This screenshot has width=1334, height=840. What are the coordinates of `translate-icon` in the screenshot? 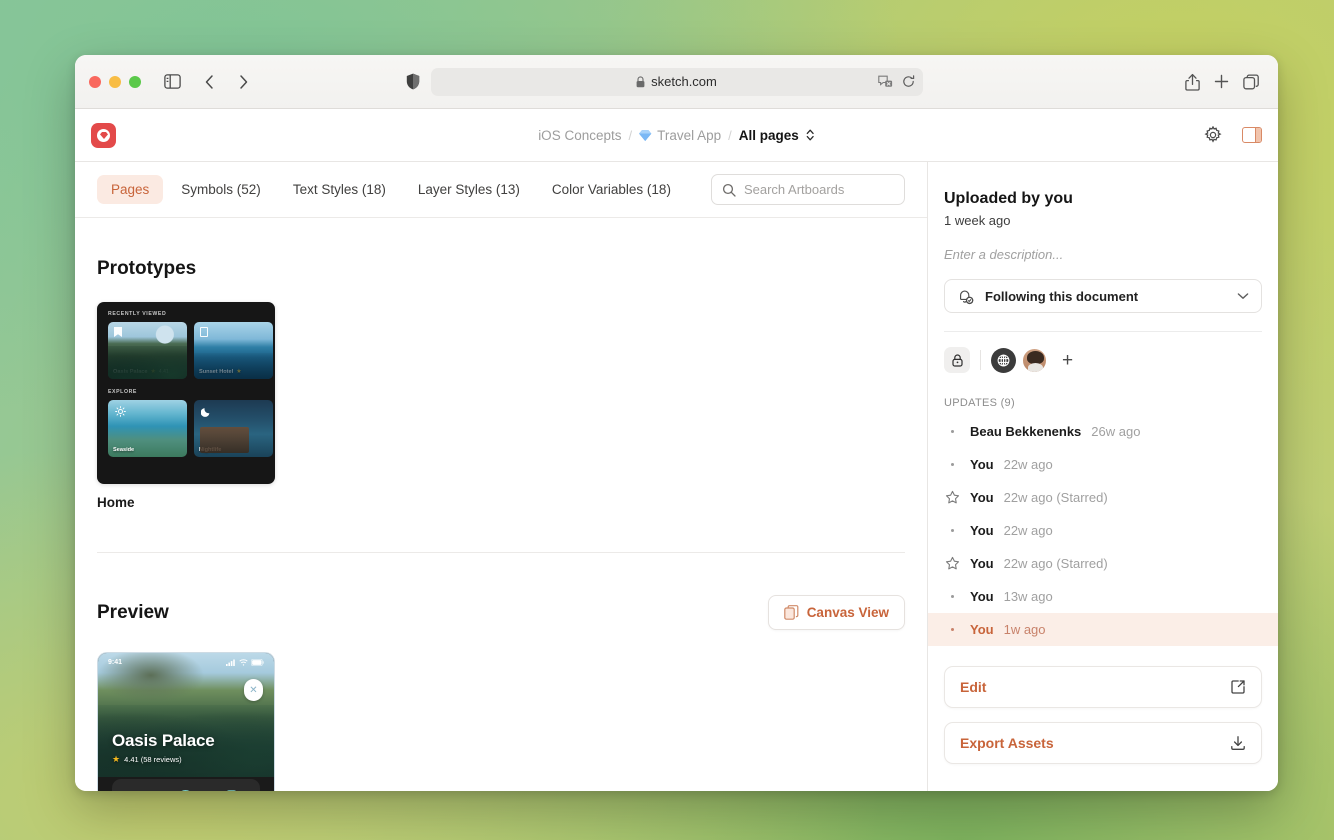 It's located at (885, 81).